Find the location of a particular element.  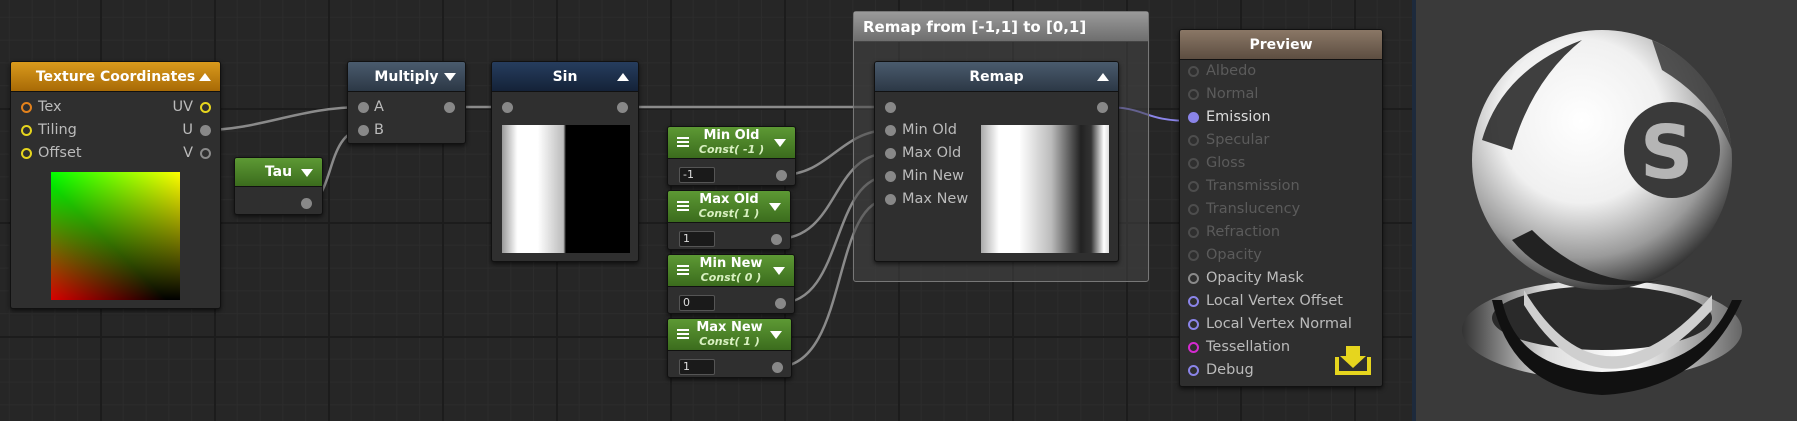

tiling-input-port is located at coordinates (26, 130).